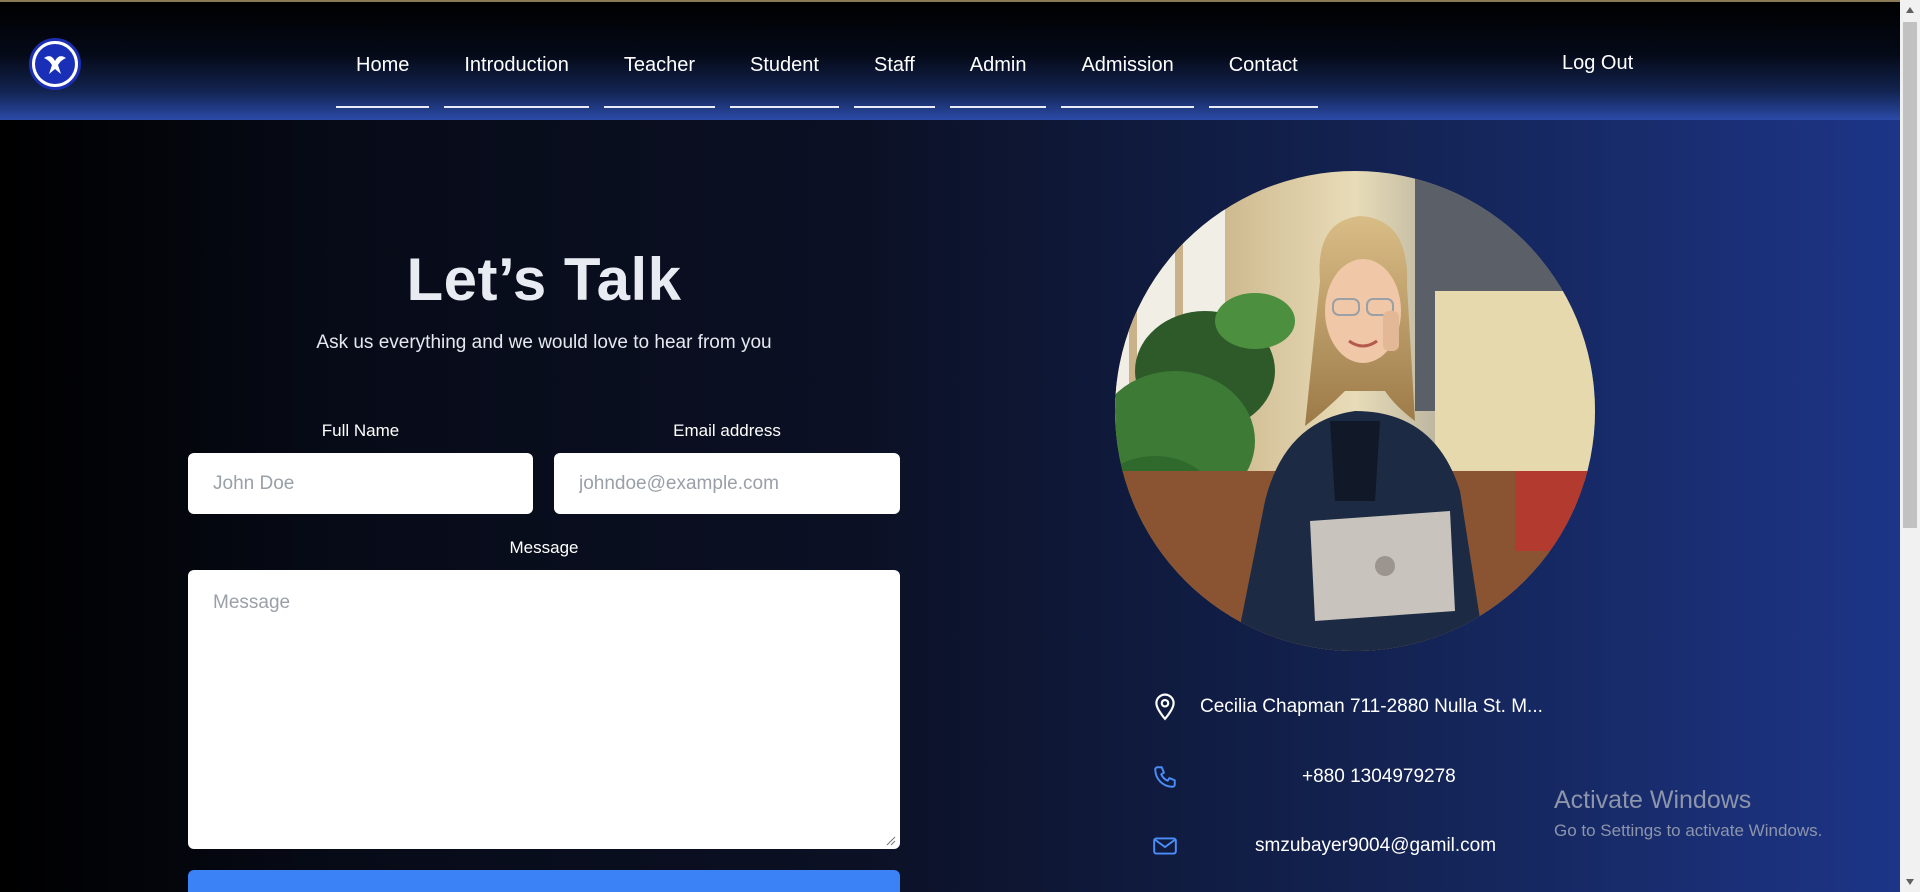 The height and width of the screenshot is (892, 1920). I want to click on nav-item-admin: Admin, so click(998, 69).